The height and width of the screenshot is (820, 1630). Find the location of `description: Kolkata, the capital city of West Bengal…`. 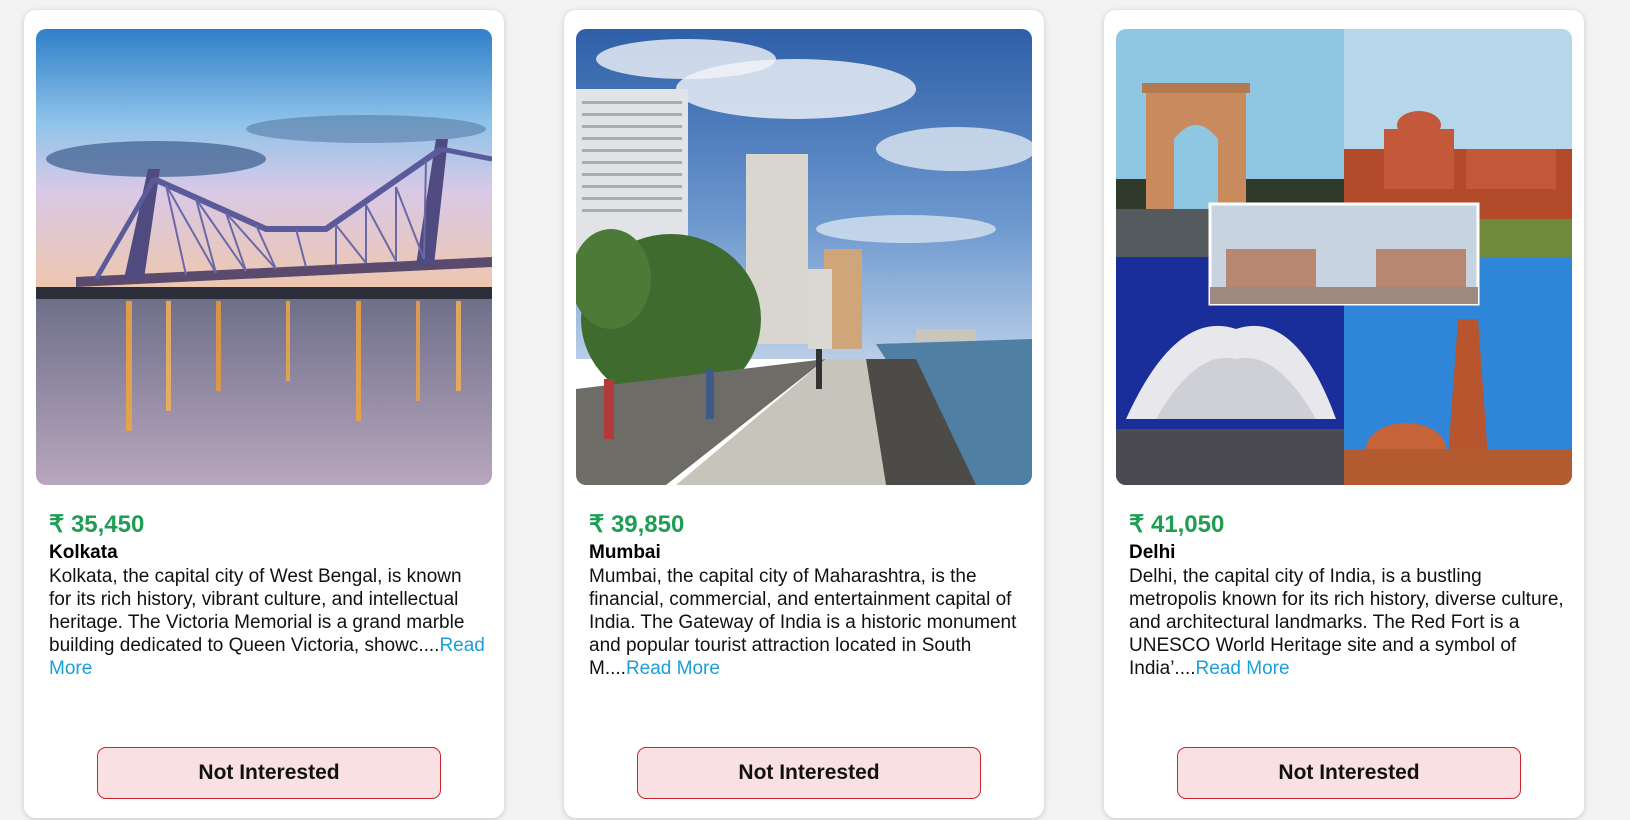

description: Kolkata, the capital city of West Bengal… is located at coordinates (269, 622).